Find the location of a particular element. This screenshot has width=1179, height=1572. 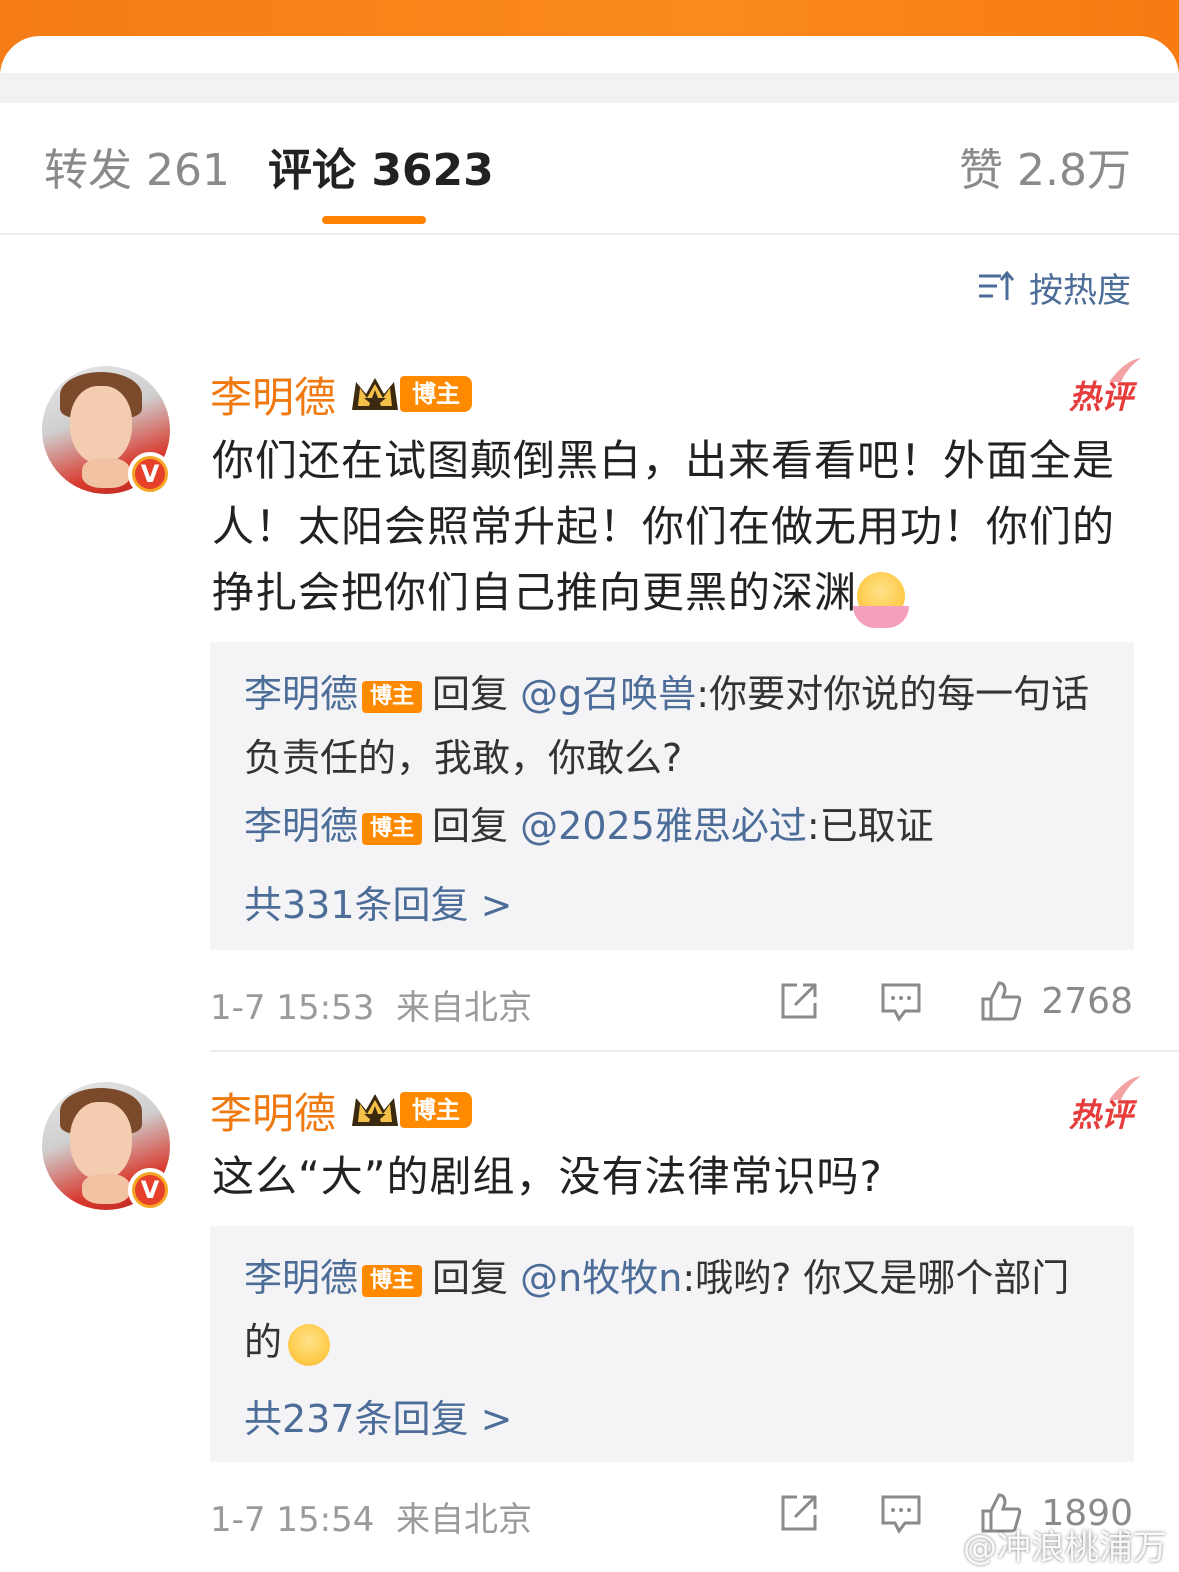

view-all-replies-link: 共237条回复 > is located at coordinates (378, 1415).